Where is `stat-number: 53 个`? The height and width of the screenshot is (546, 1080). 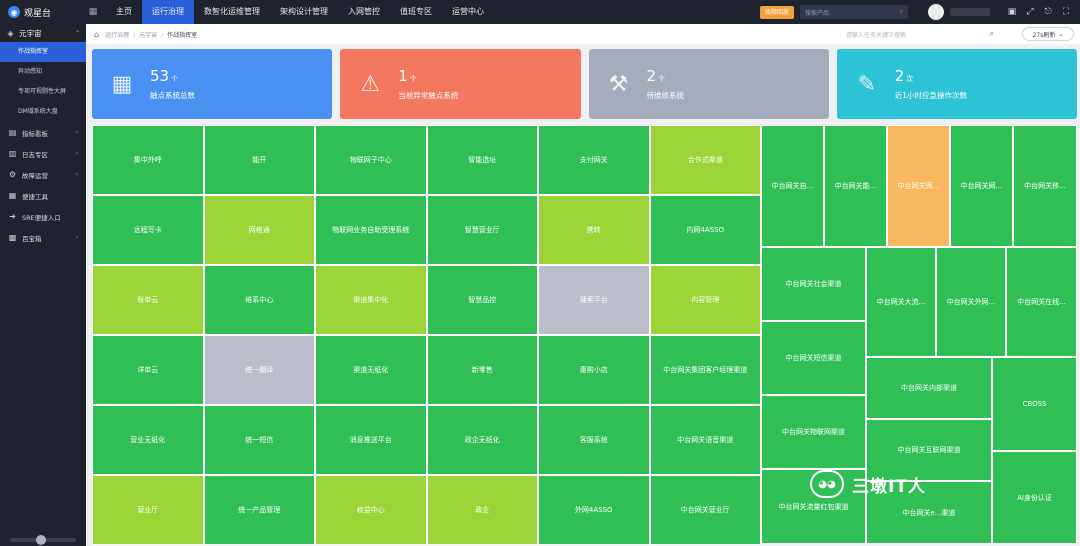 stat-number: 53 个 is located at coordinates (172, 77).